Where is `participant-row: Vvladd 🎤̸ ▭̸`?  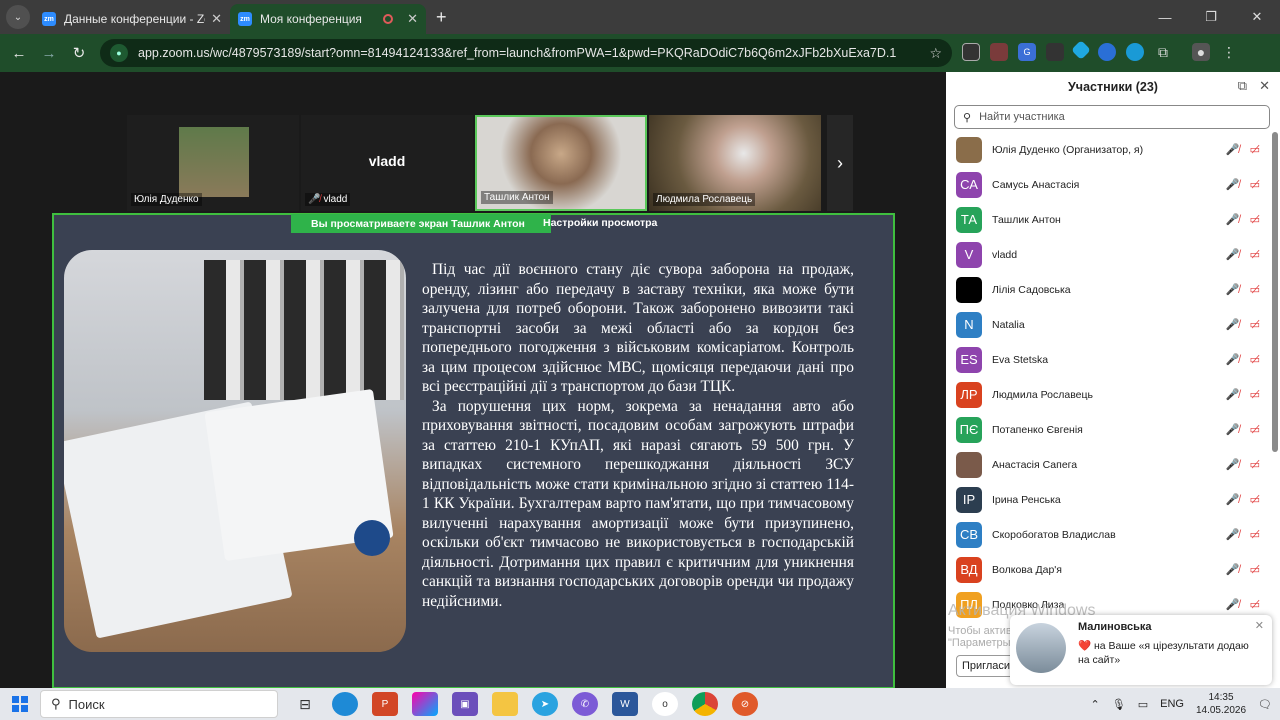 participant-row: Vvladd 🎤̸ ▭̸ is located at coordinates (1113, 254).